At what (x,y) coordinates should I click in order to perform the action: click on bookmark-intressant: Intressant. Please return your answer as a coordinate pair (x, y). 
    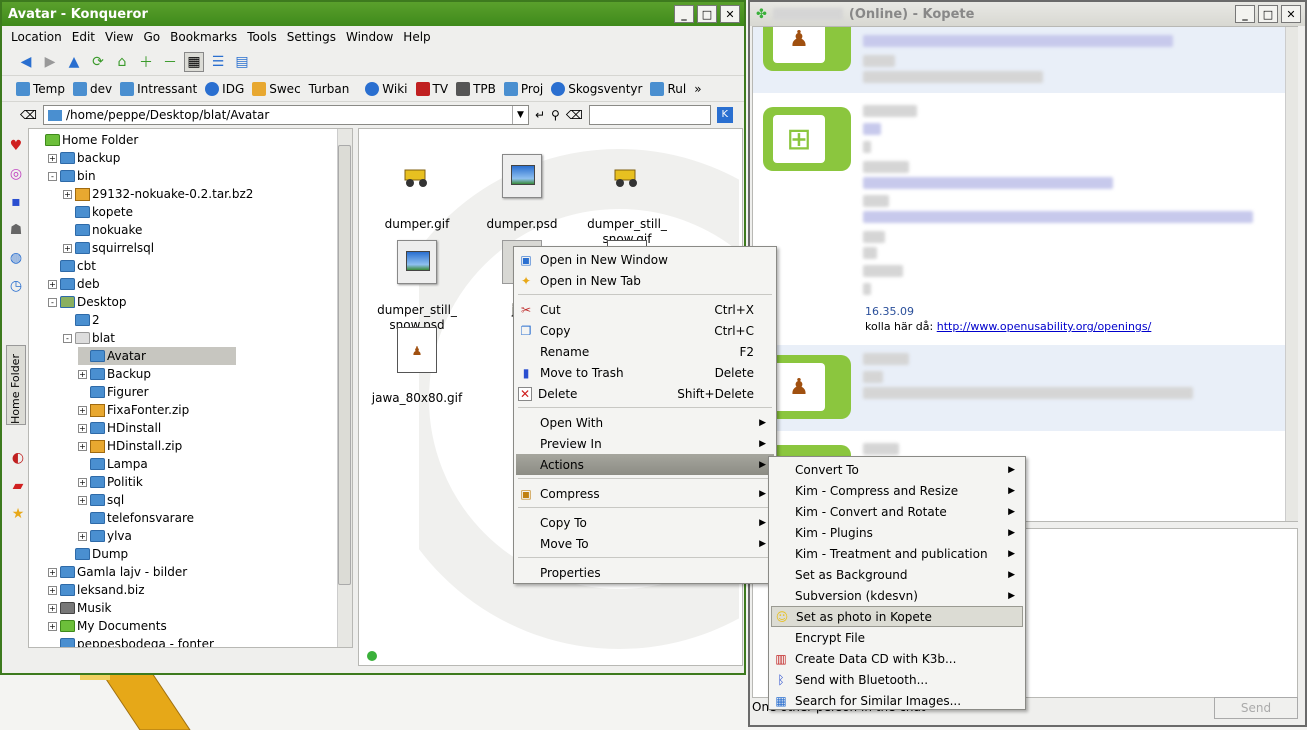
    Looking at the image, I should click on (158, 88).